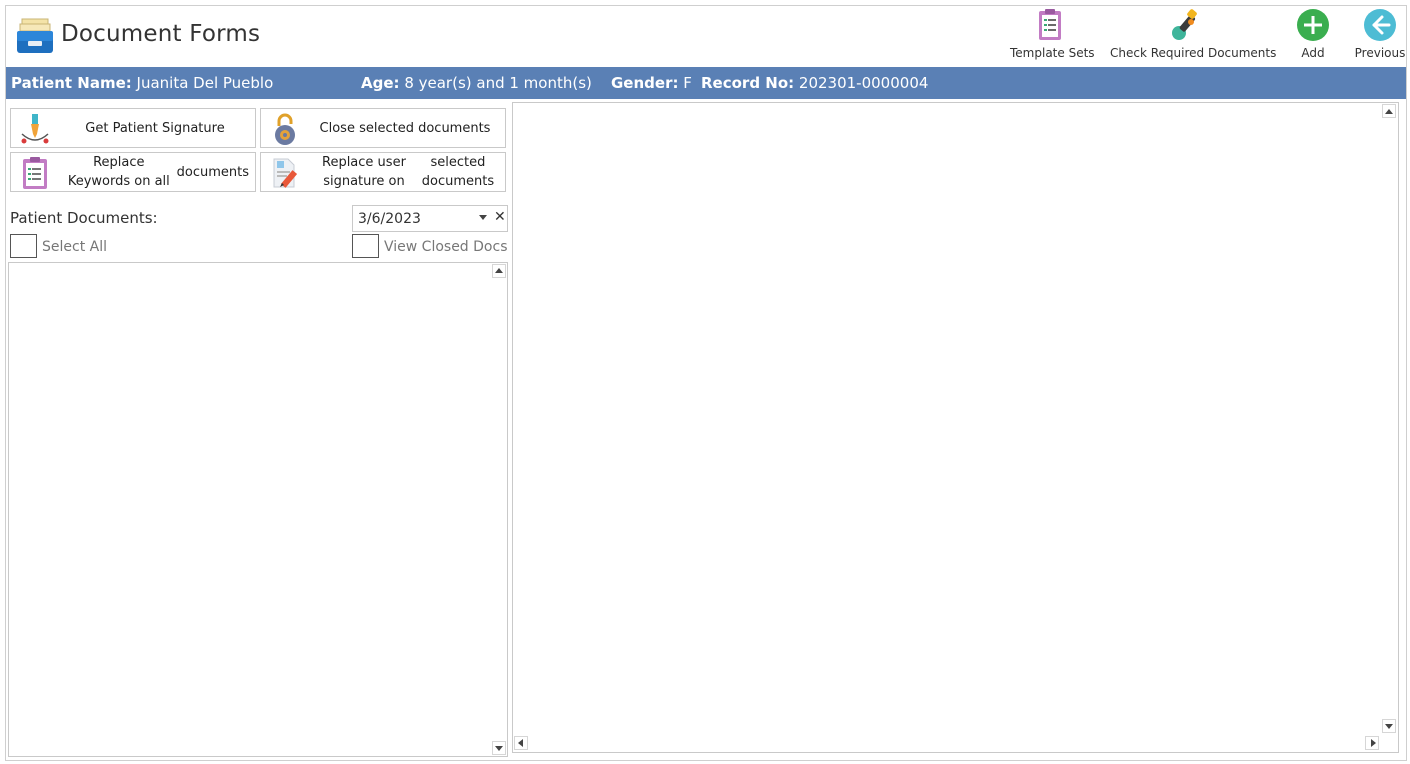 The height and width of the screenshot is (764, 1410). Describe the element at coordinates (389, 219) in the screenshot. I see `date-value: 3/6/2023` at that location.